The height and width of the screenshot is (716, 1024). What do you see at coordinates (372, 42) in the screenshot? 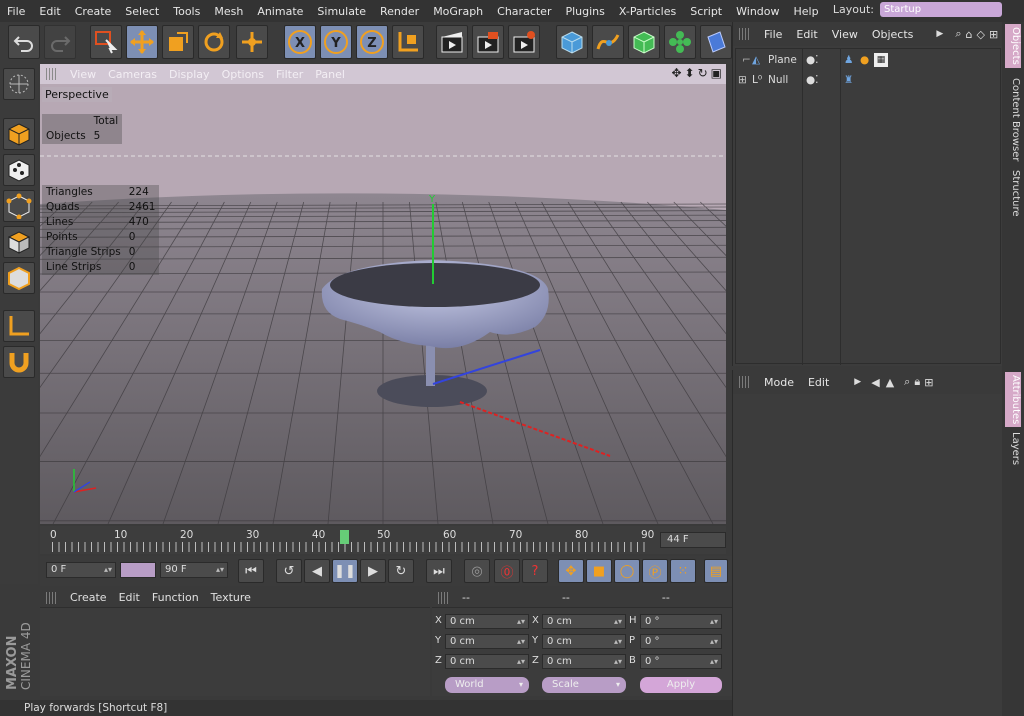
I see `z-axis-lock-button: Z` at bounding box center [372, 42].